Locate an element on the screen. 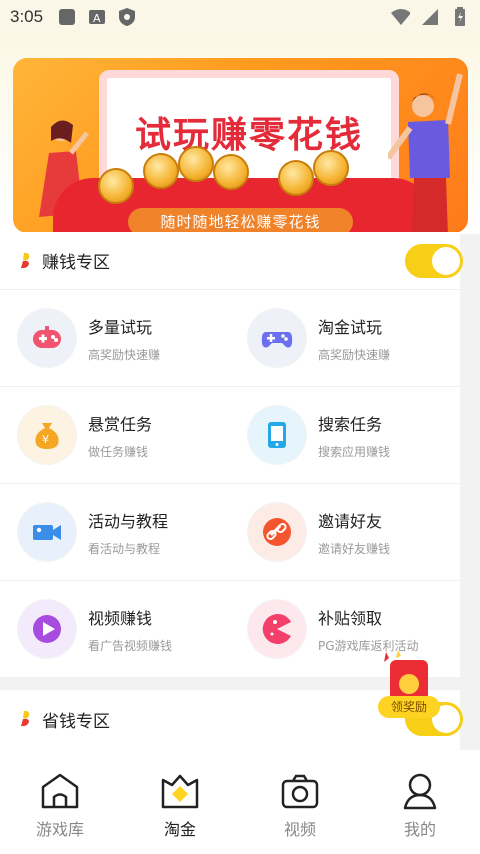 This screenshot has width=480, height=854. camera-icon is located at coordinates (300, 791).